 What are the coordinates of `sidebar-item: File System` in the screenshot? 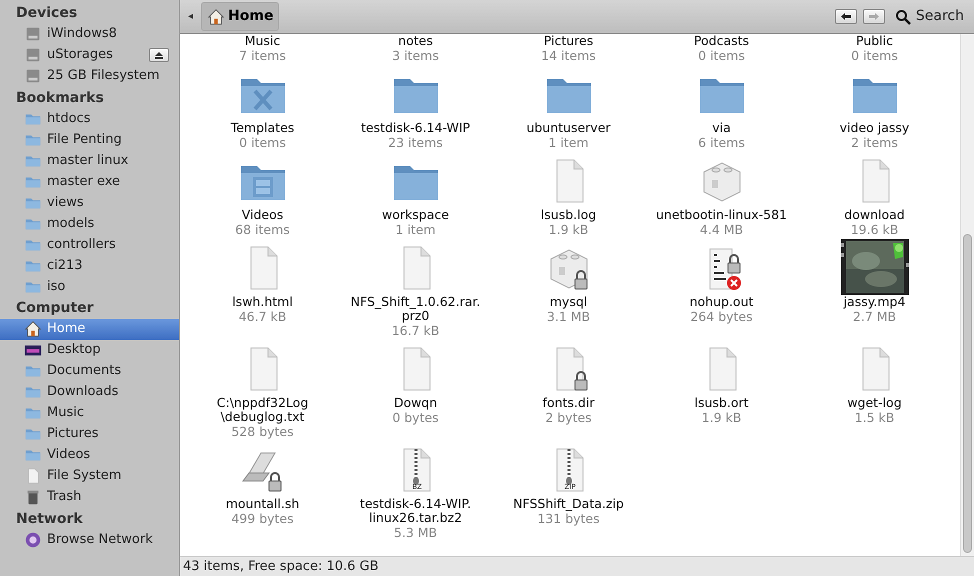 It's located at (89, 476).